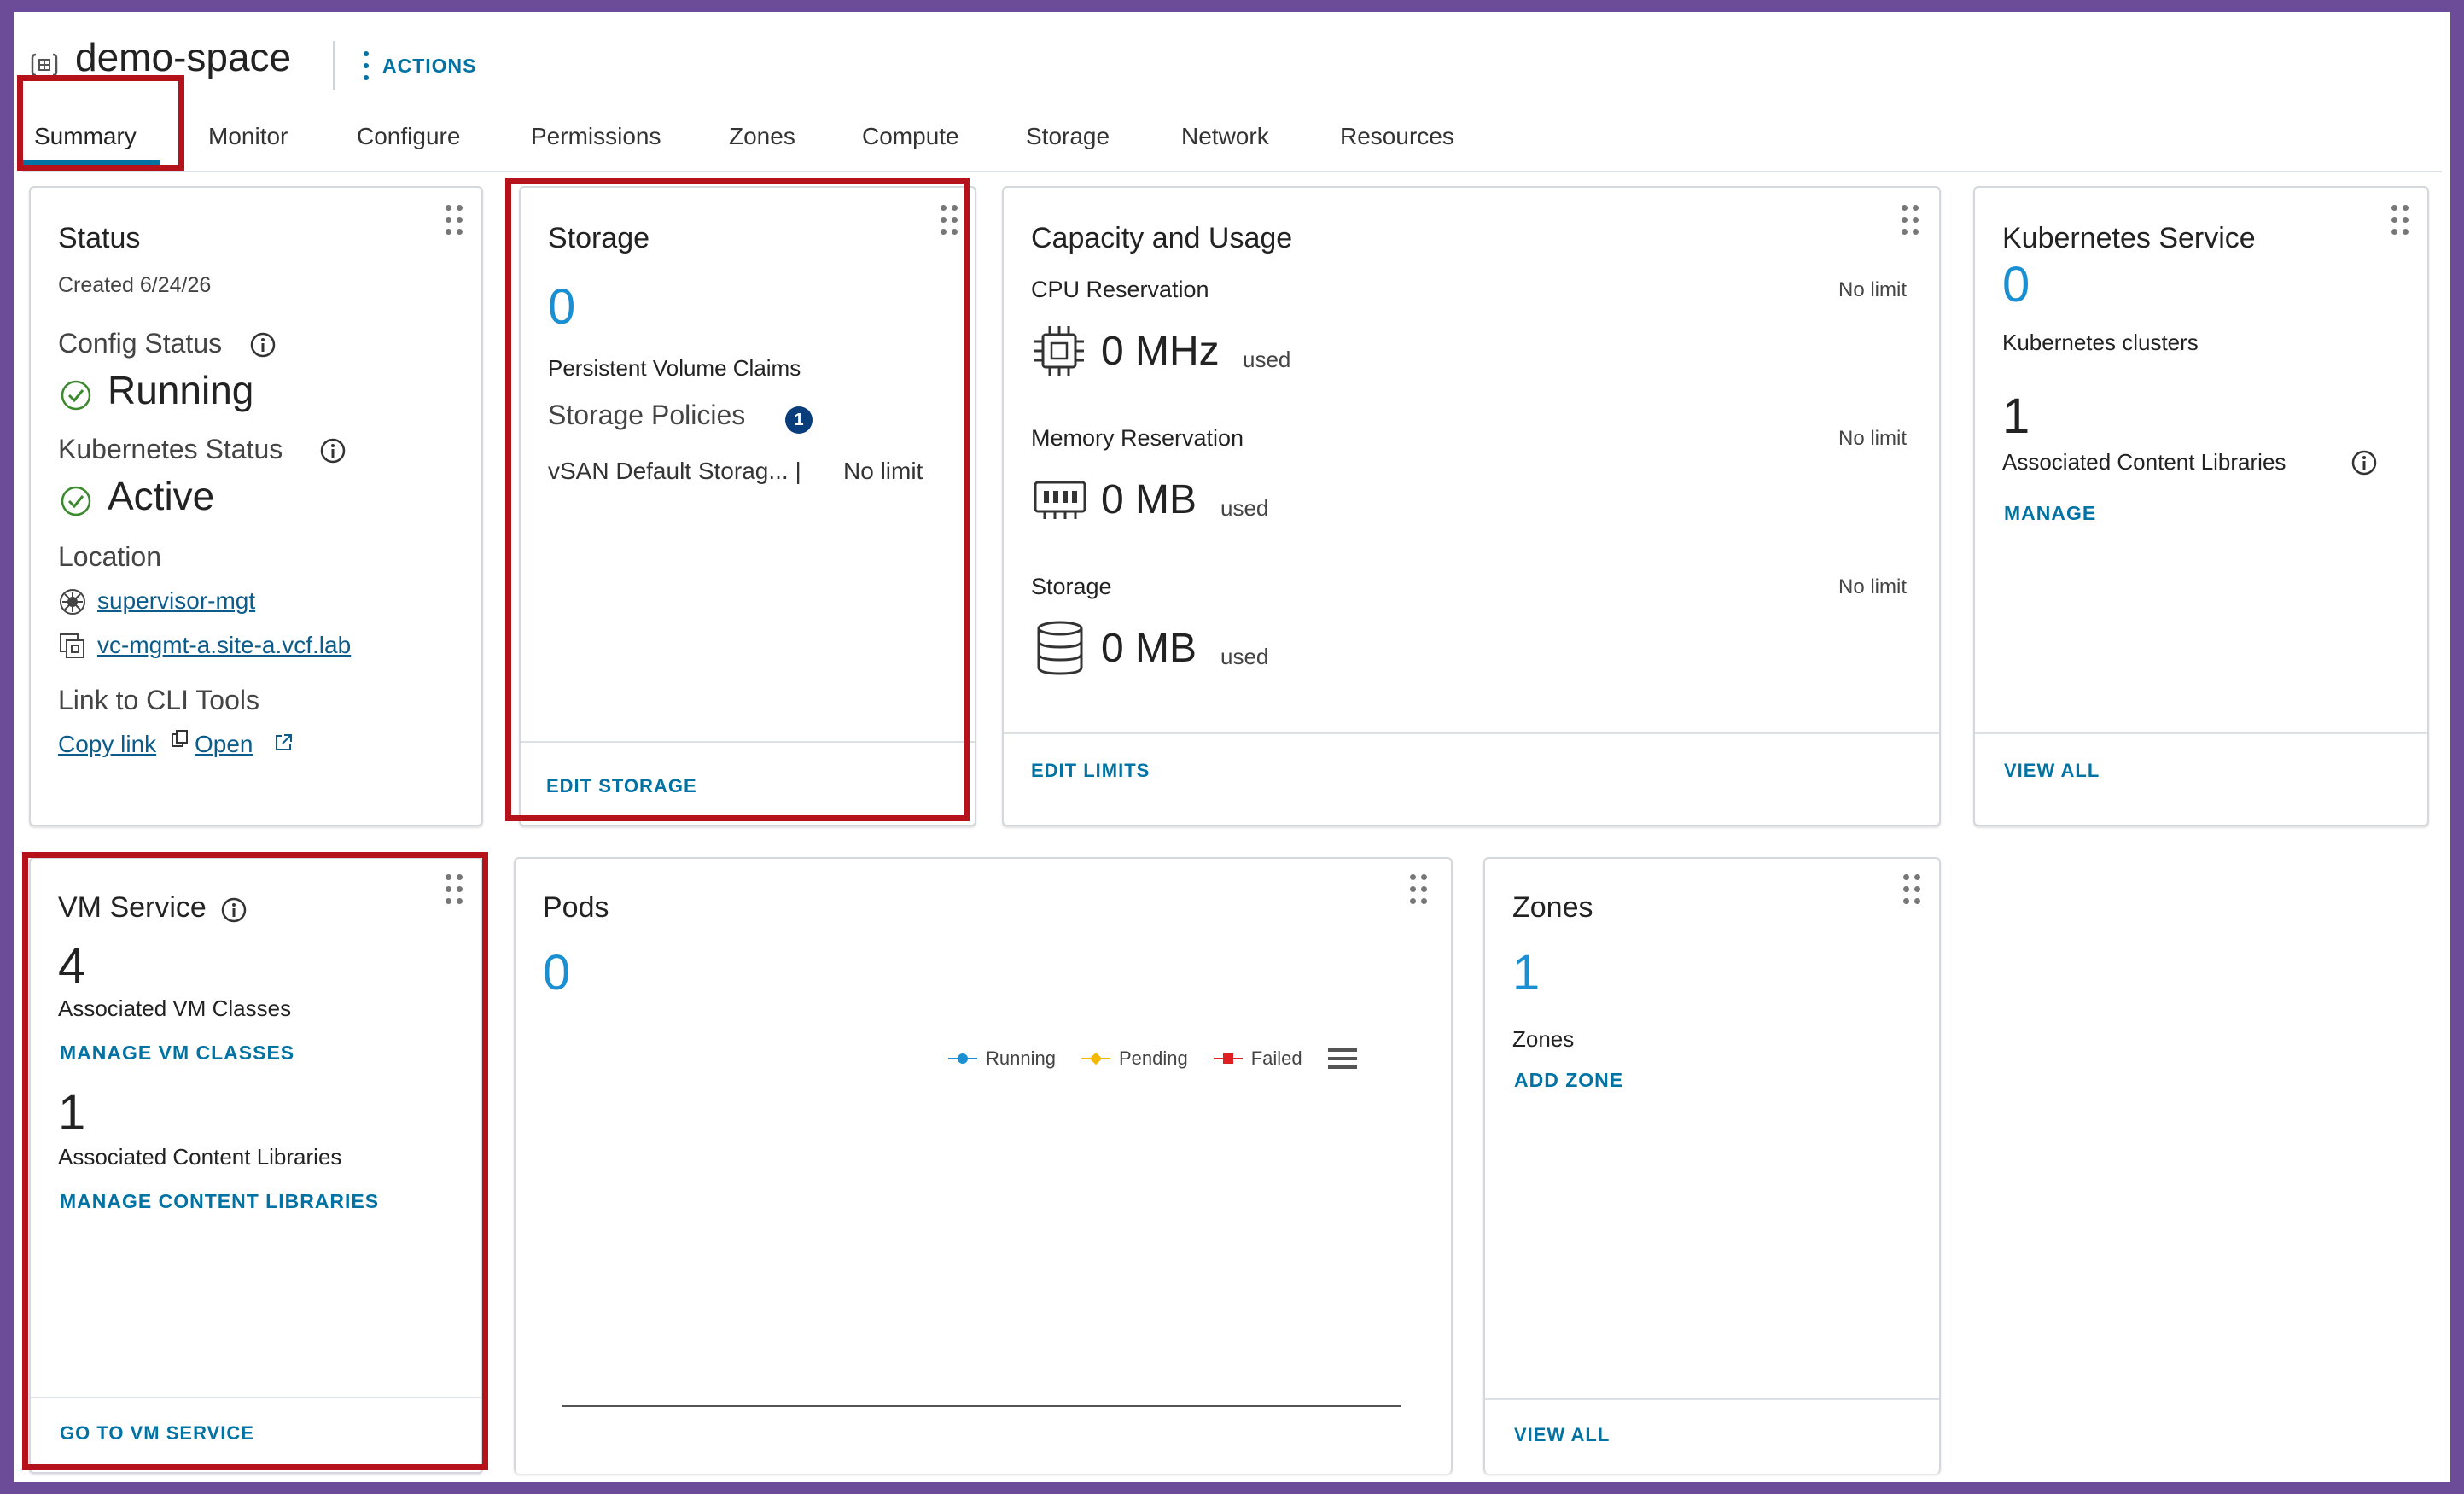 This screenshot has width=2464, height=1494. What do you see at coordinates (2201, 778) in the screenshot?
I see `k8s-card-footer: VIEW ALL` at bounding box center [2201, 778].